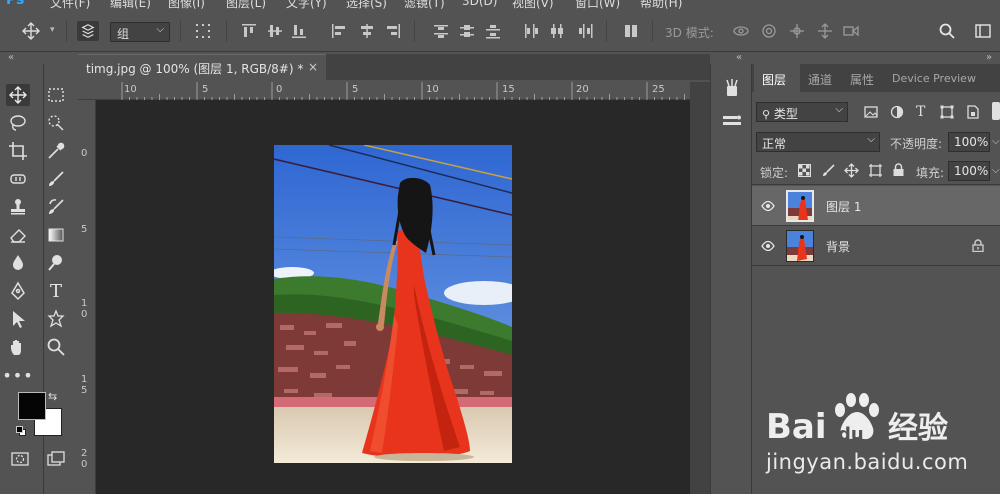 The width and height of the screenshot is (1000, 494). What do you see at coordinates (804, 170) in the screenshot?
I see `lock-transparent-icon` at bounding box center [804, 170].